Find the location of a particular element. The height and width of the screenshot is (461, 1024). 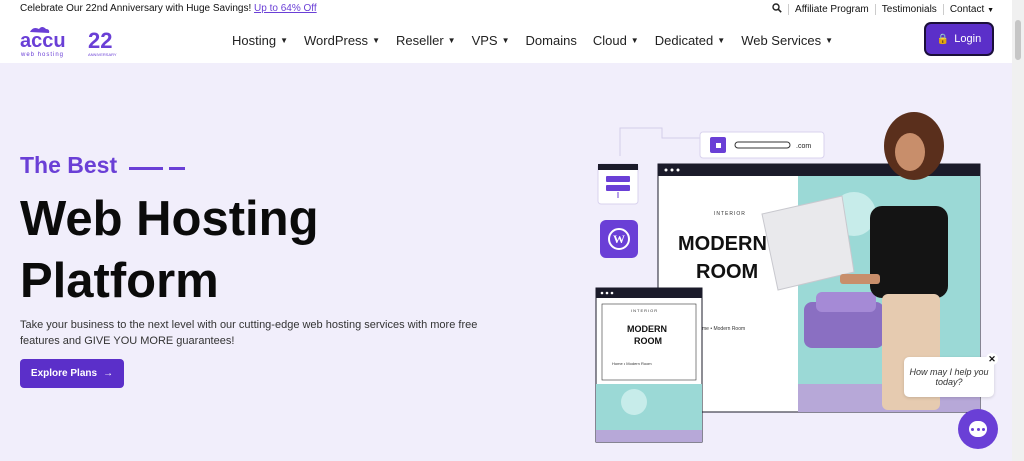

chevron-down-icon: ▼ is located at coordinates (990, 10).